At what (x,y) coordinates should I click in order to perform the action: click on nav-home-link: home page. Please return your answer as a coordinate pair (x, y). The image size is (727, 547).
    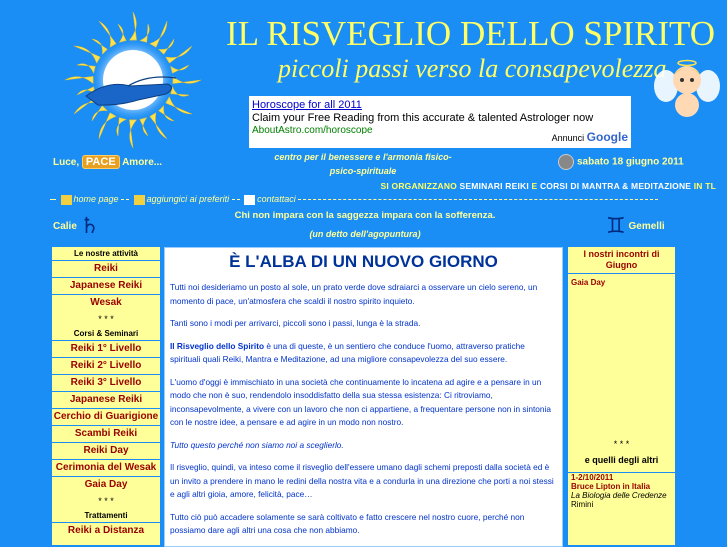
    Looking at the image, I should click on (96, 199).